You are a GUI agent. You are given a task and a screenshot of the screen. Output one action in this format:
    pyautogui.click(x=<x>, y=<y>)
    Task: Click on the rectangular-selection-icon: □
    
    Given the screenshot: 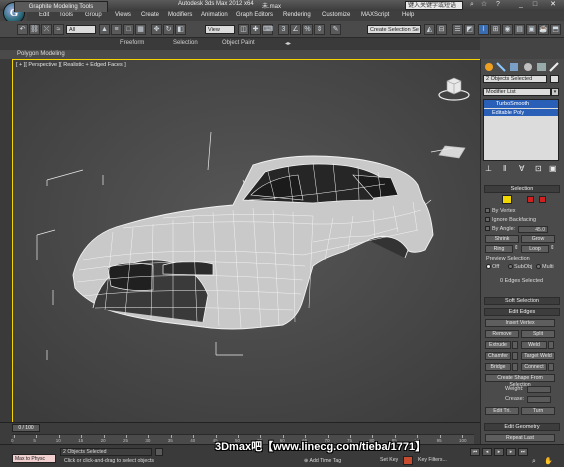 What is the action you would take?
    pyautogui.click(x=128, y=29)
    